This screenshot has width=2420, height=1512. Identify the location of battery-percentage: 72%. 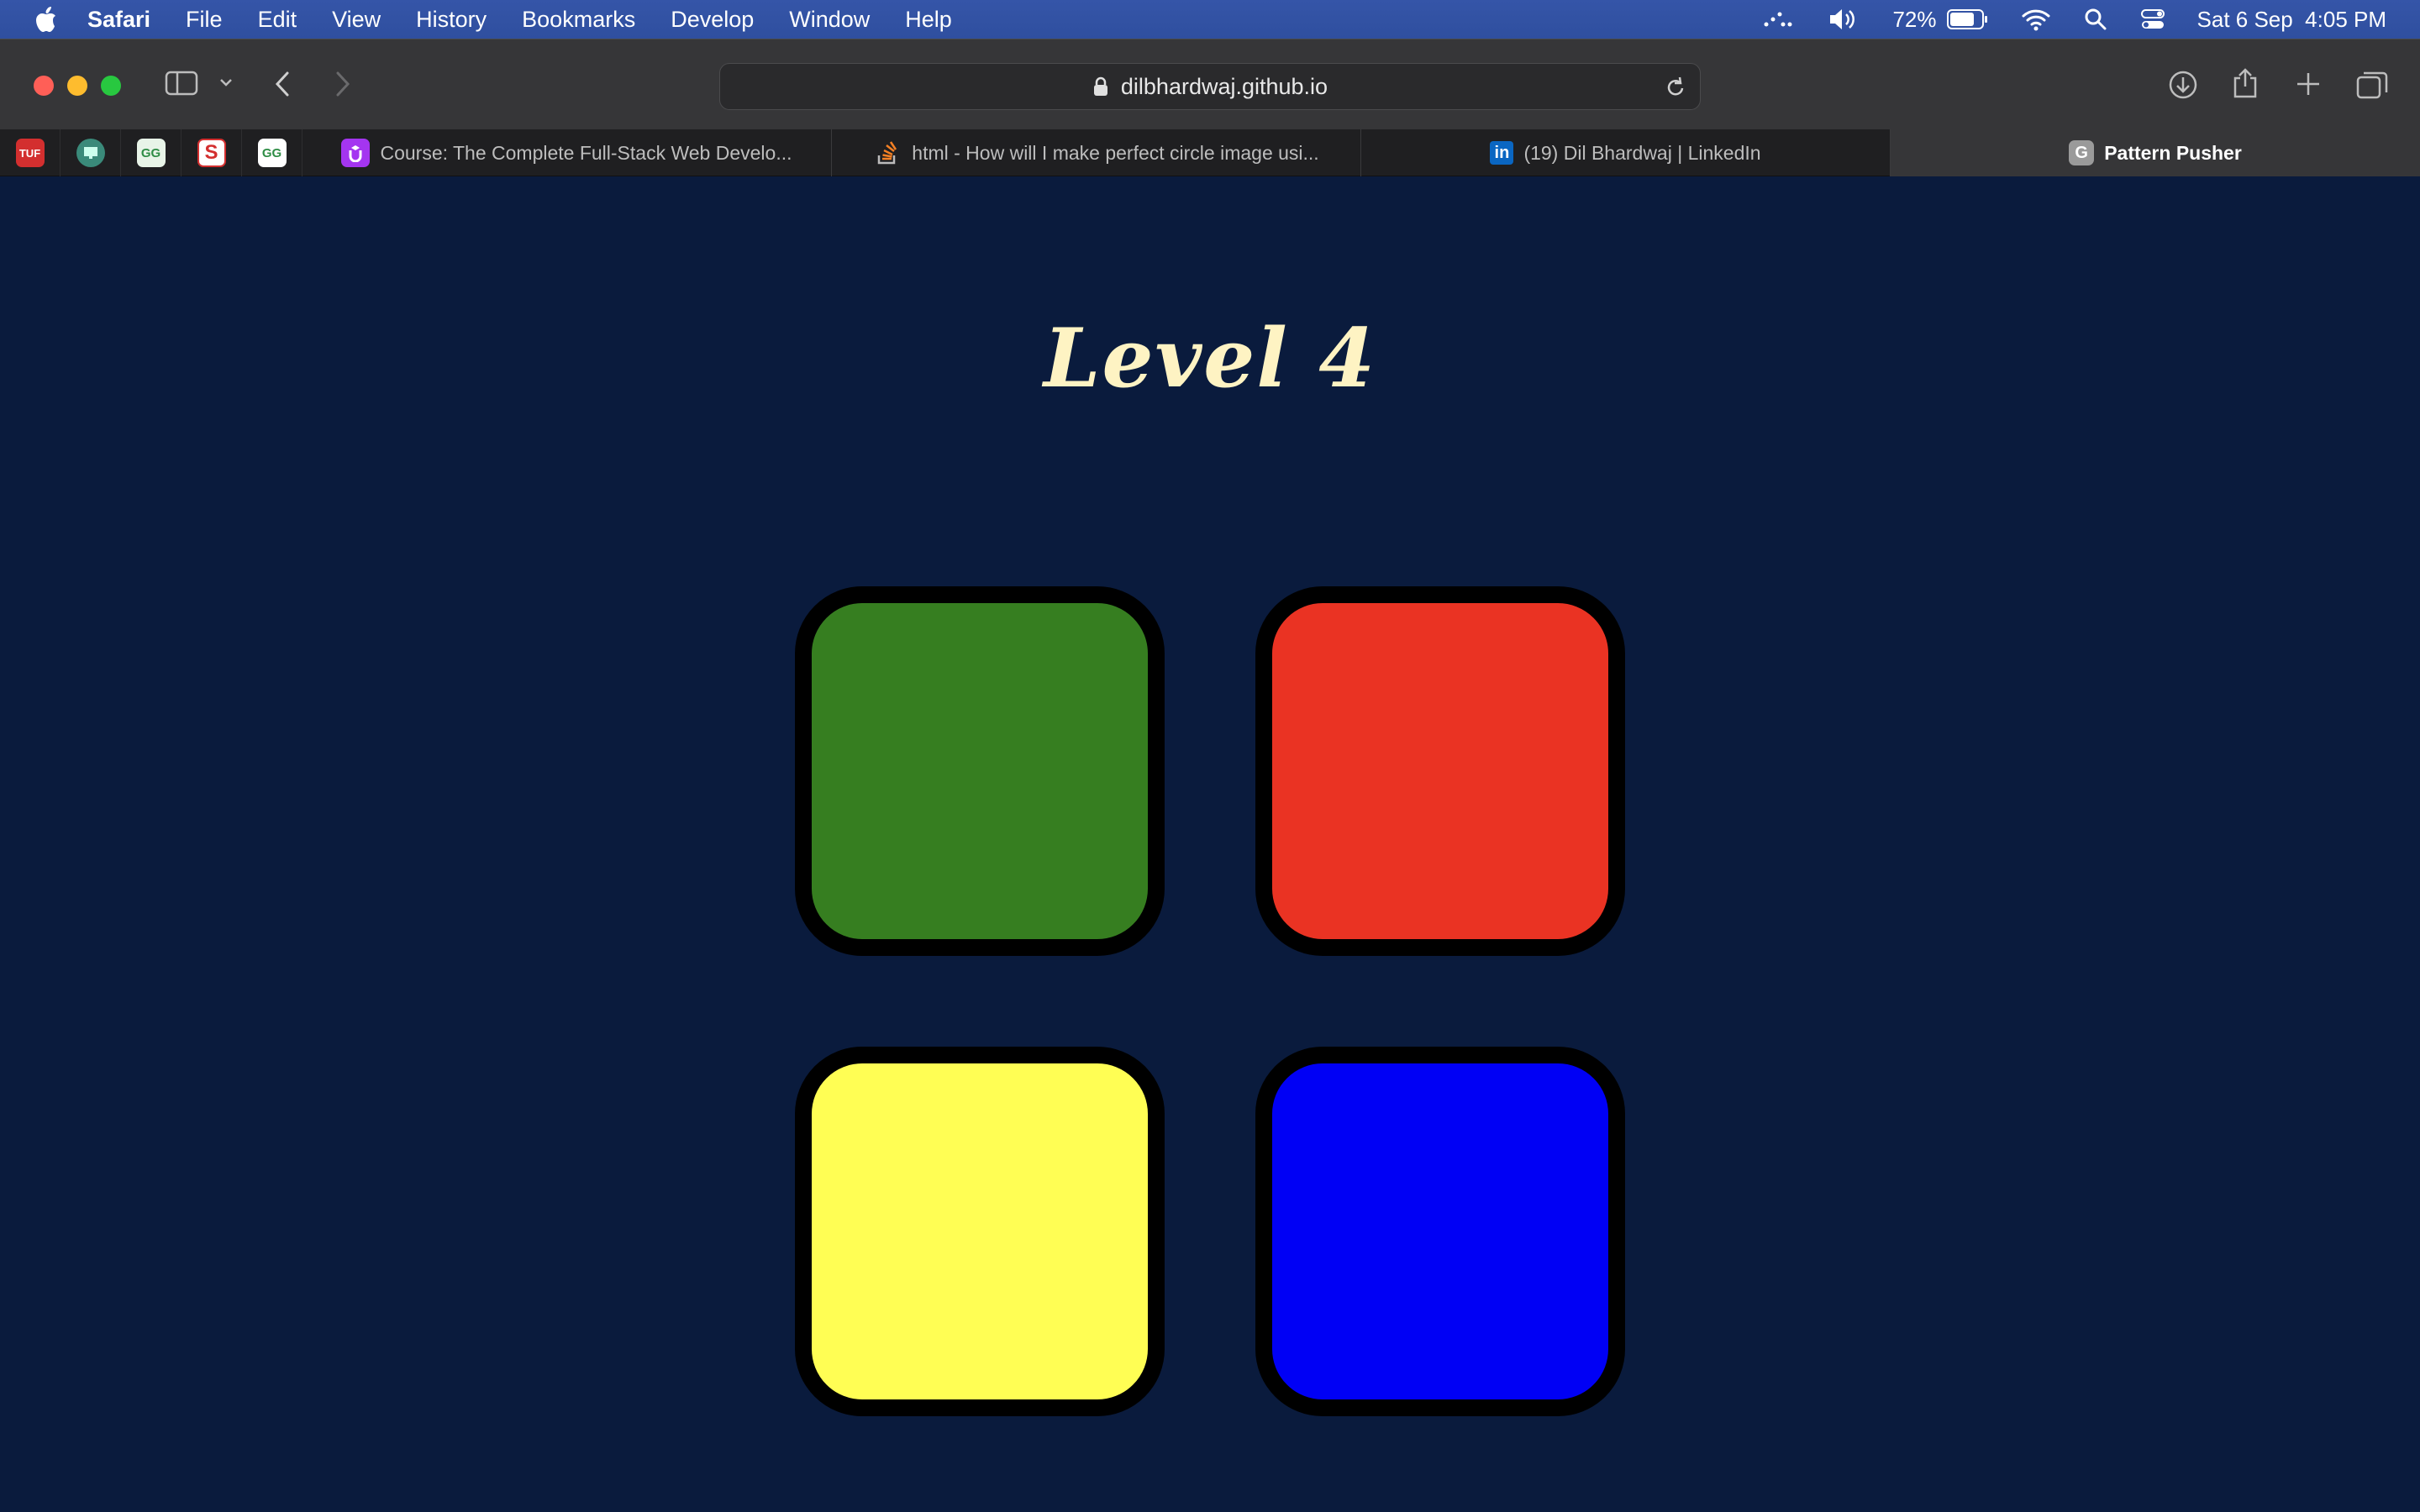
(1915, 19).